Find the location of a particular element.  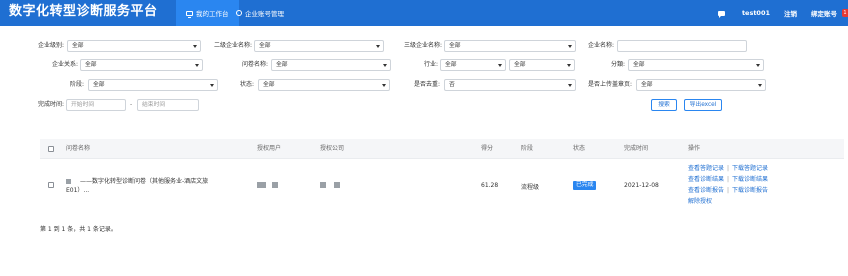

enterprise-level-label: 企业级别: is located at coordinates (50, 45).